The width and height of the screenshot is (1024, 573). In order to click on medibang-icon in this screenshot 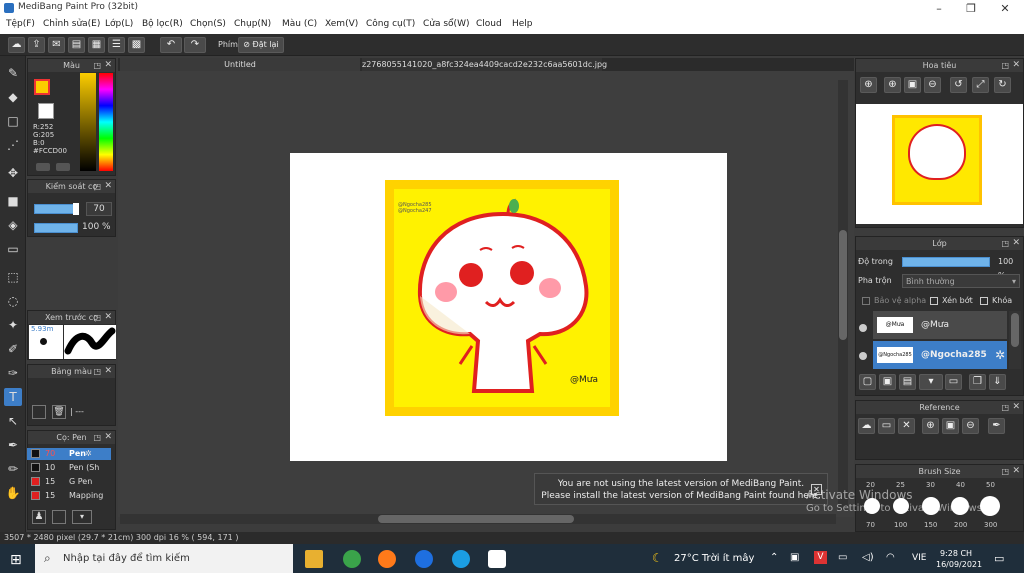, I will do `click(497, 559)`.